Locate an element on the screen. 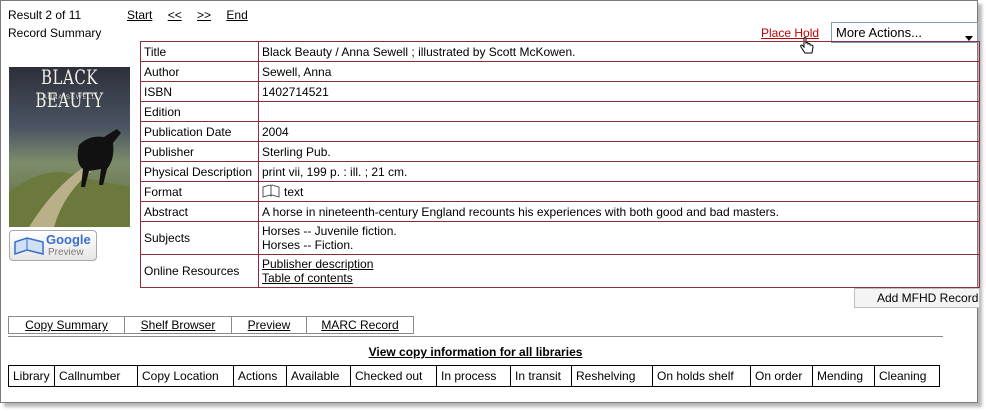 Image resolution: width=986 pixels, height=411 pixels. nav-next-link: >> is located at coordinates (204, 15).